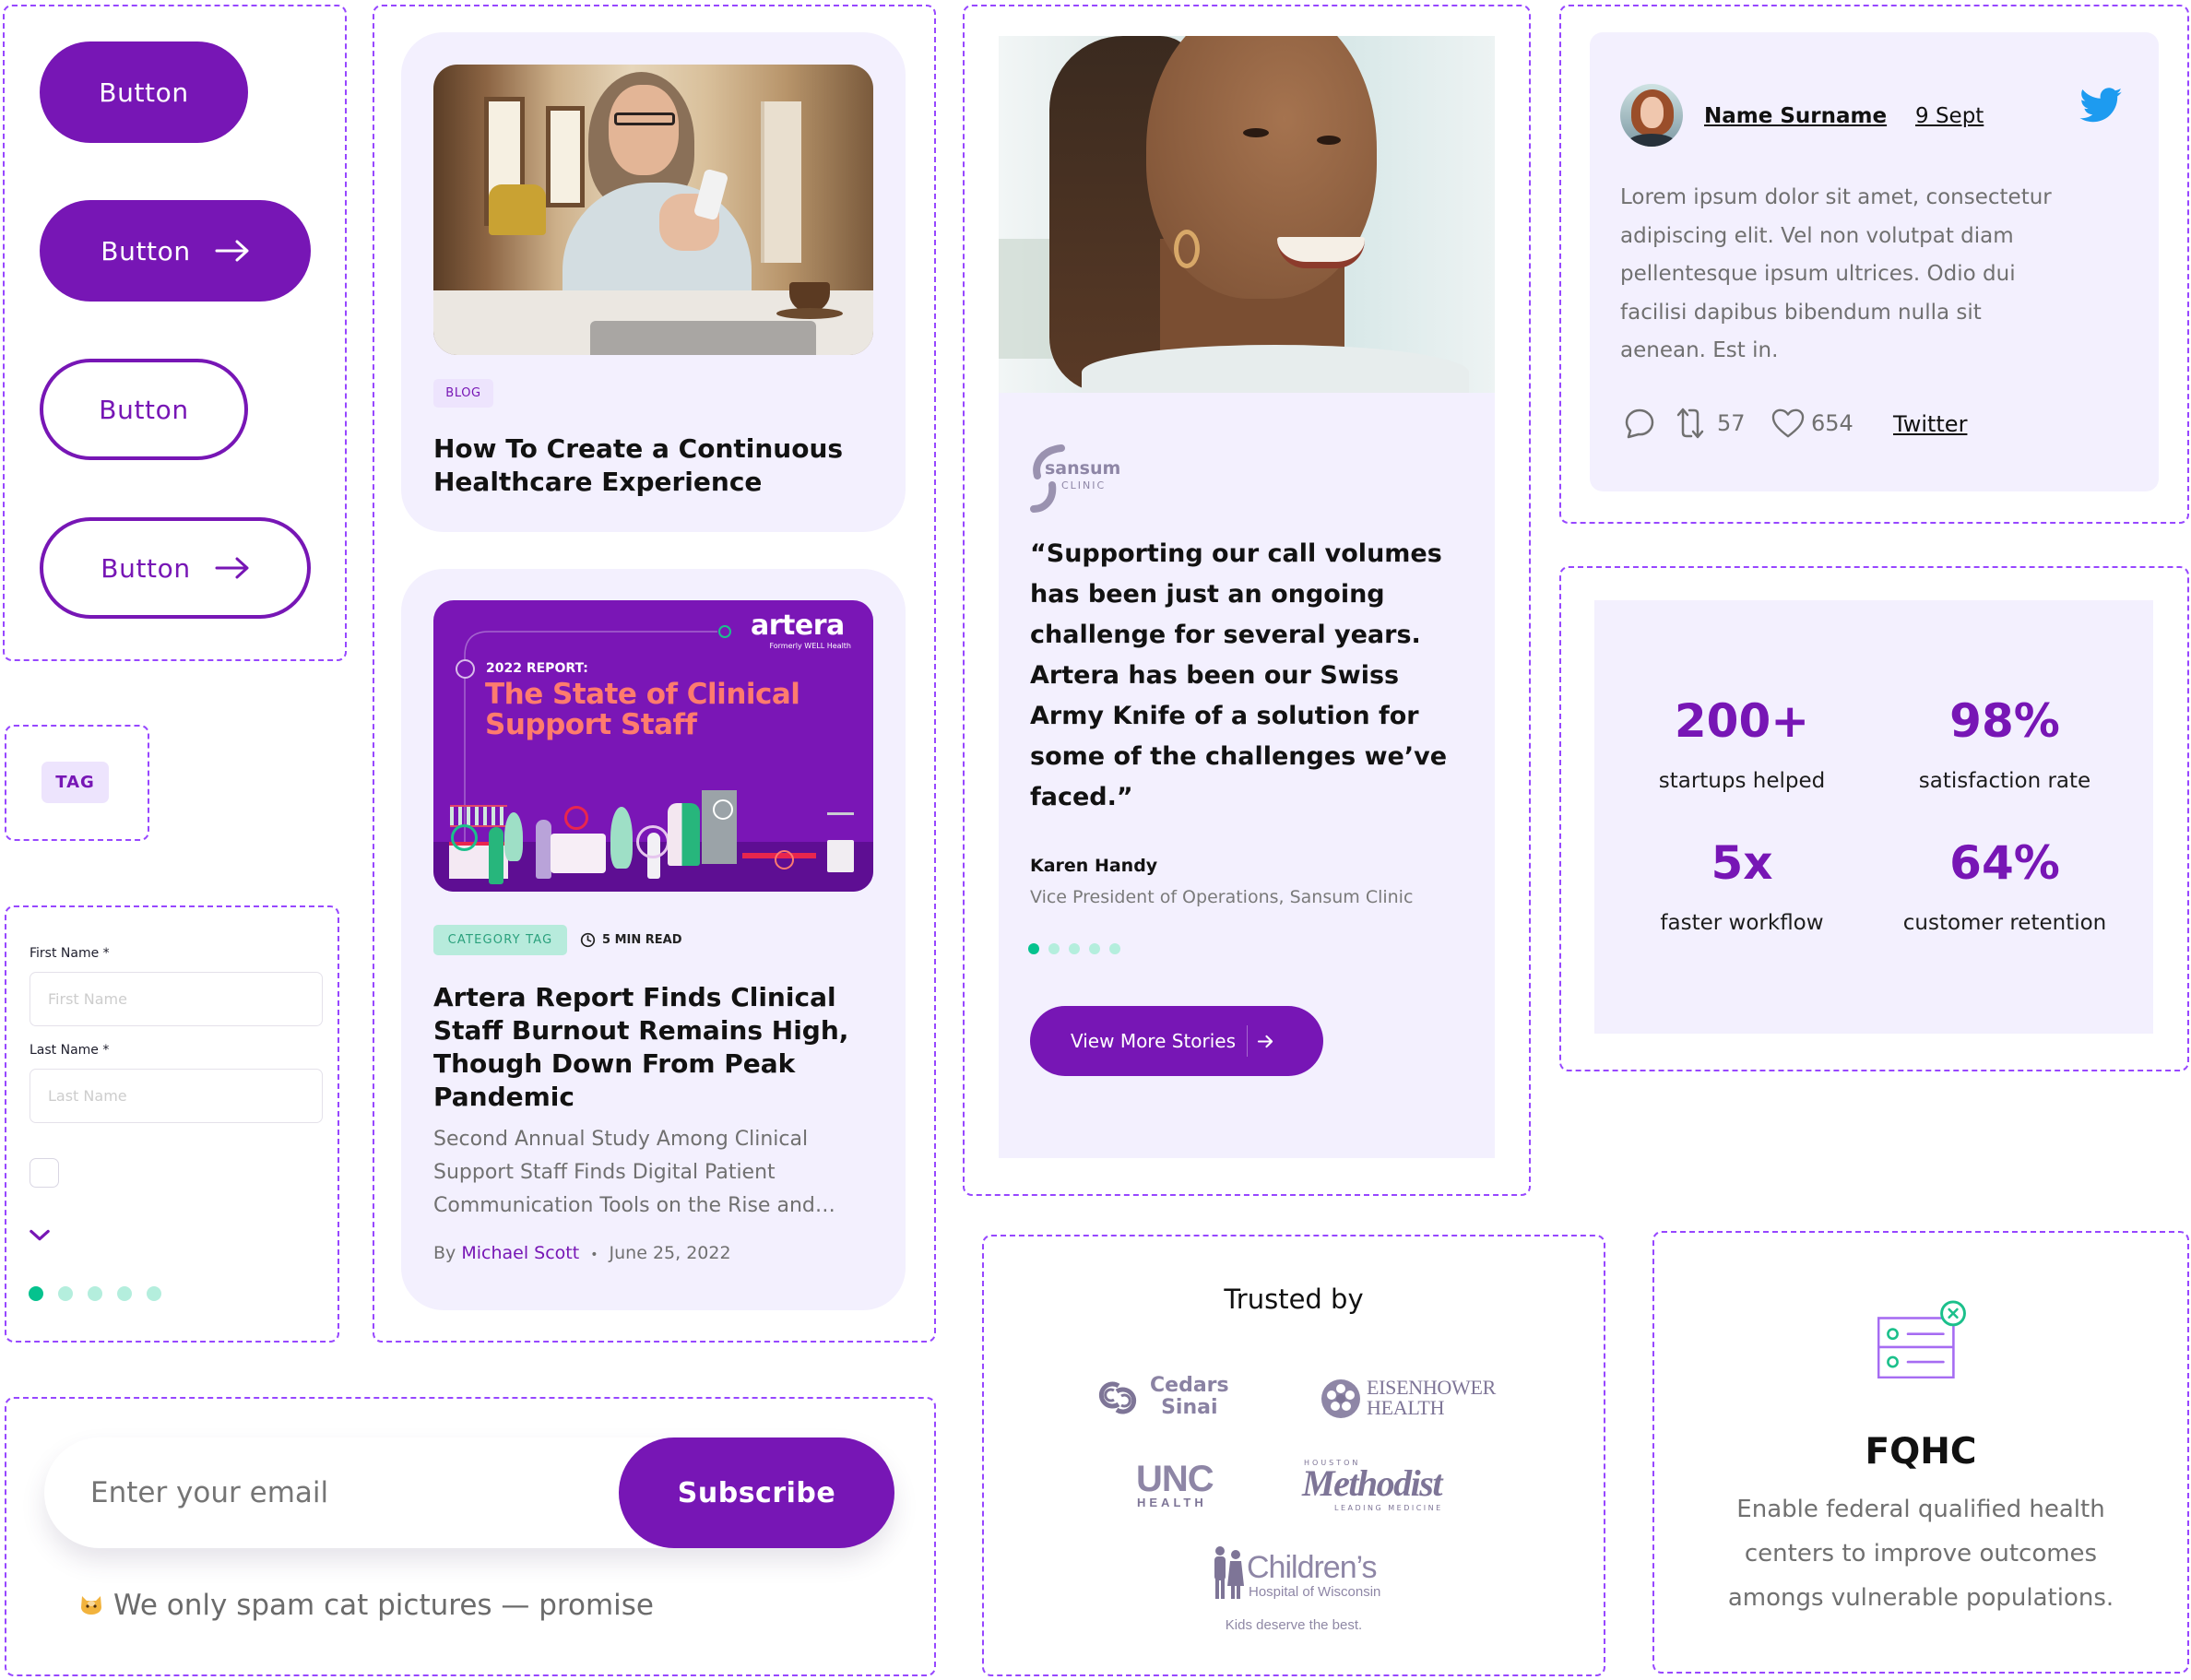  Describe the element at coordinates (1742, 721) in the screenshot. I see `stat-value: 200+` at that location.